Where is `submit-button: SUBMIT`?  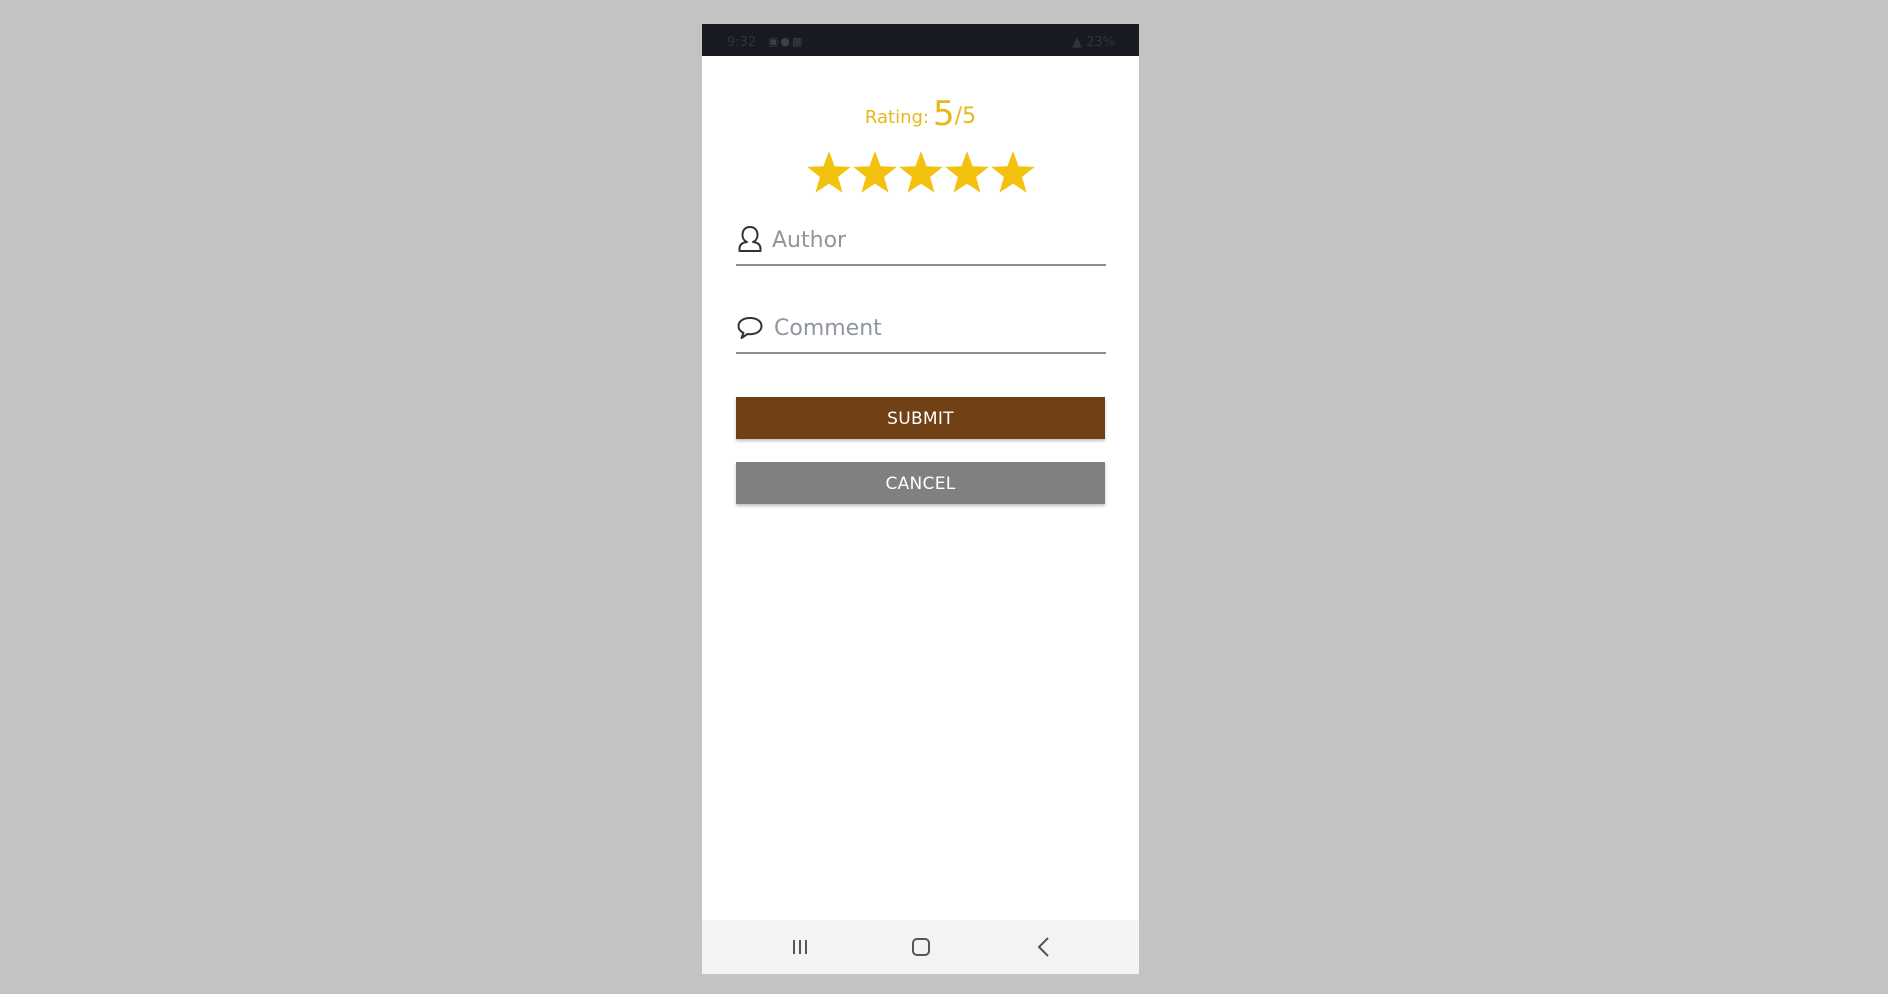 submit-button: SUBMIT is located at coordinates (920, 418).